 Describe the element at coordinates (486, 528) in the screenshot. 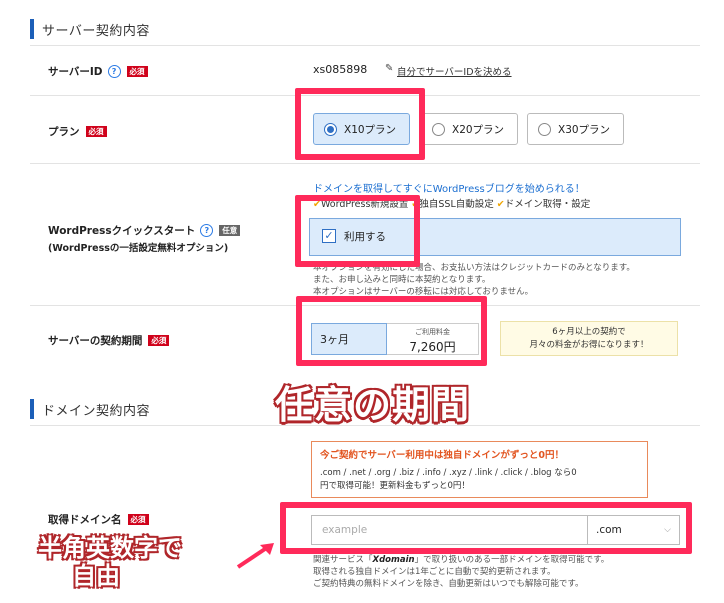

I see `highlight-domain-input` at that location.